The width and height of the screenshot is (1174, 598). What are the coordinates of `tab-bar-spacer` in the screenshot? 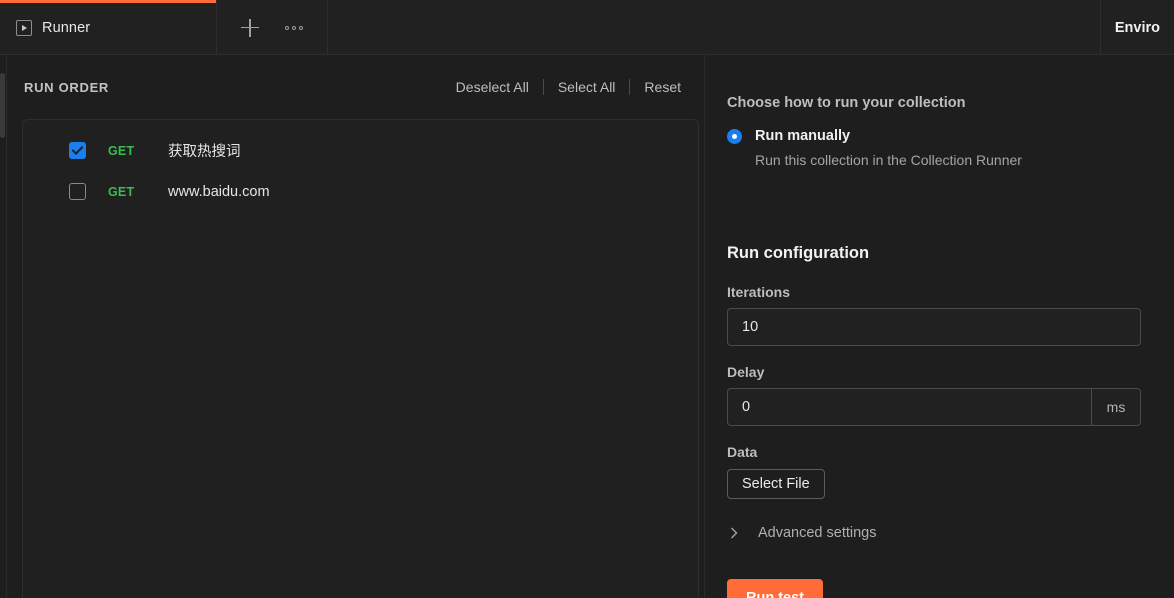 It's located at (714, 27).